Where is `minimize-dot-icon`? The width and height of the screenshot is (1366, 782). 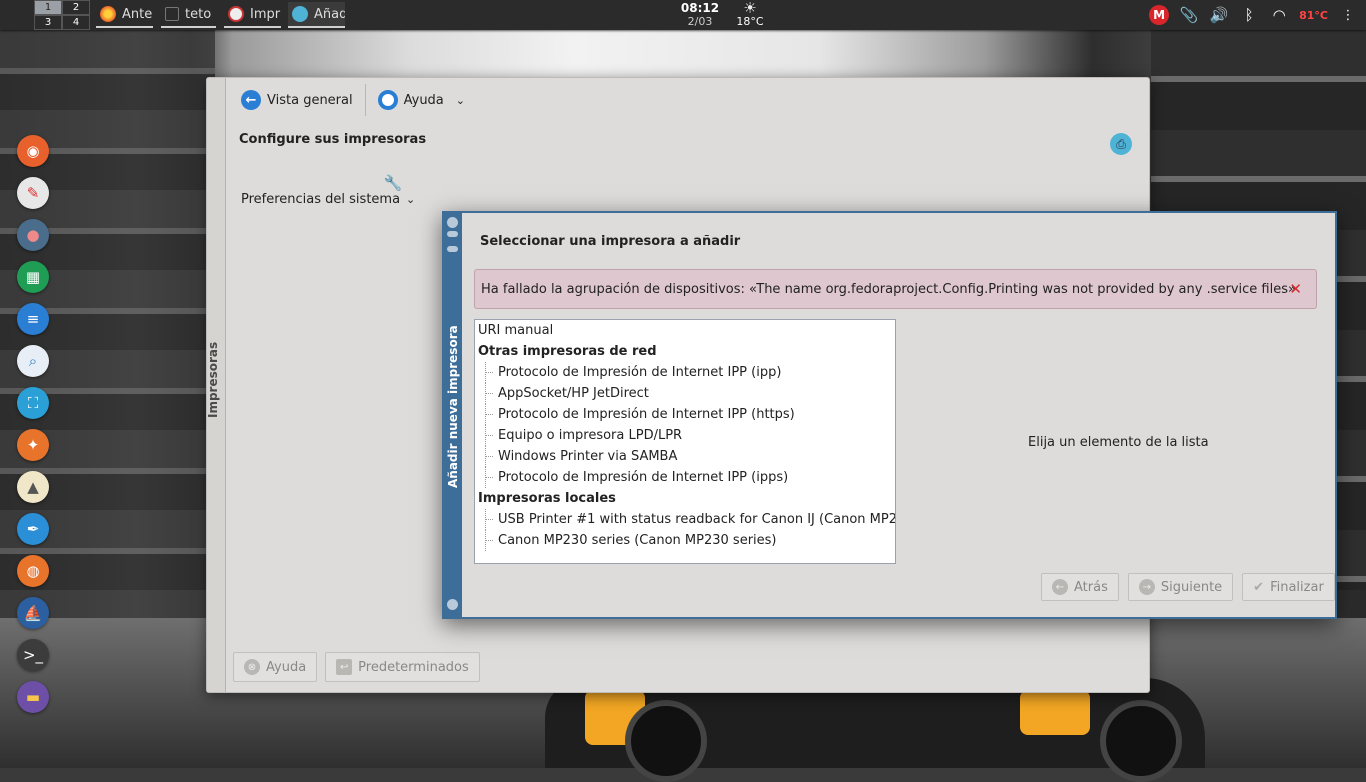 minimize-dot-icon is located at coordinates (452, 234).